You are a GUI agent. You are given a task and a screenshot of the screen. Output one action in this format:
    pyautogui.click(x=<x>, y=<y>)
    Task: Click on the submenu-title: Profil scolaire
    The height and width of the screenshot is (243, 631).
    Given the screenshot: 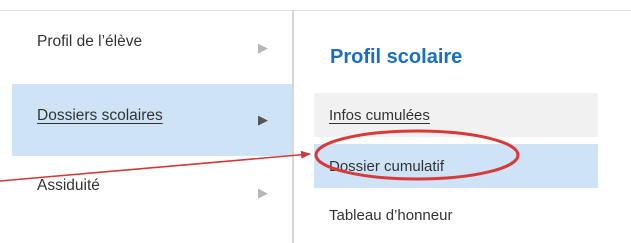 What is the action you would take?
    pyautogui.click(x=396, y=57)
    